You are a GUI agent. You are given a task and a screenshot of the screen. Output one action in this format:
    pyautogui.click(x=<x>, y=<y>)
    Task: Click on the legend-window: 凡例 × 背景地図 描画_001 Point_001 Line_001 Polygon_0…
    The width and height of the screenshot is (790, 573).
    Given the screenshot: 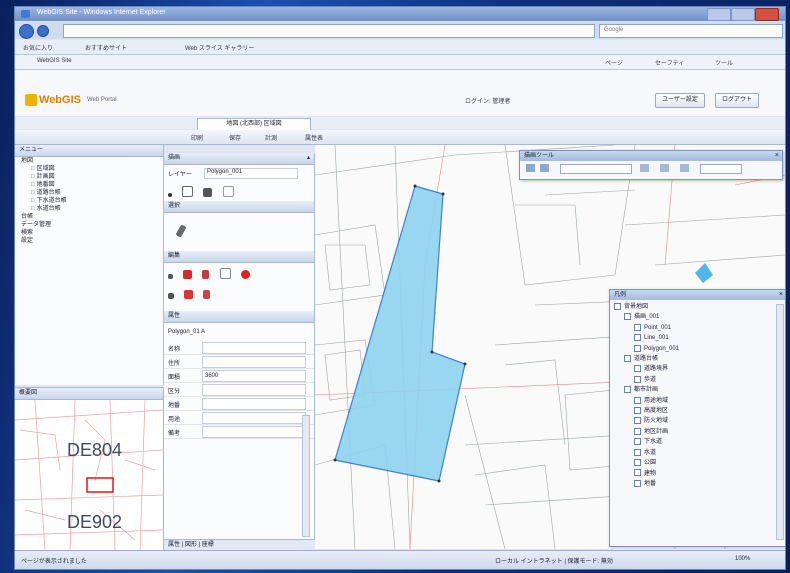 What is the action you would take?
    pyautogui.click(x=697, y=418)
    